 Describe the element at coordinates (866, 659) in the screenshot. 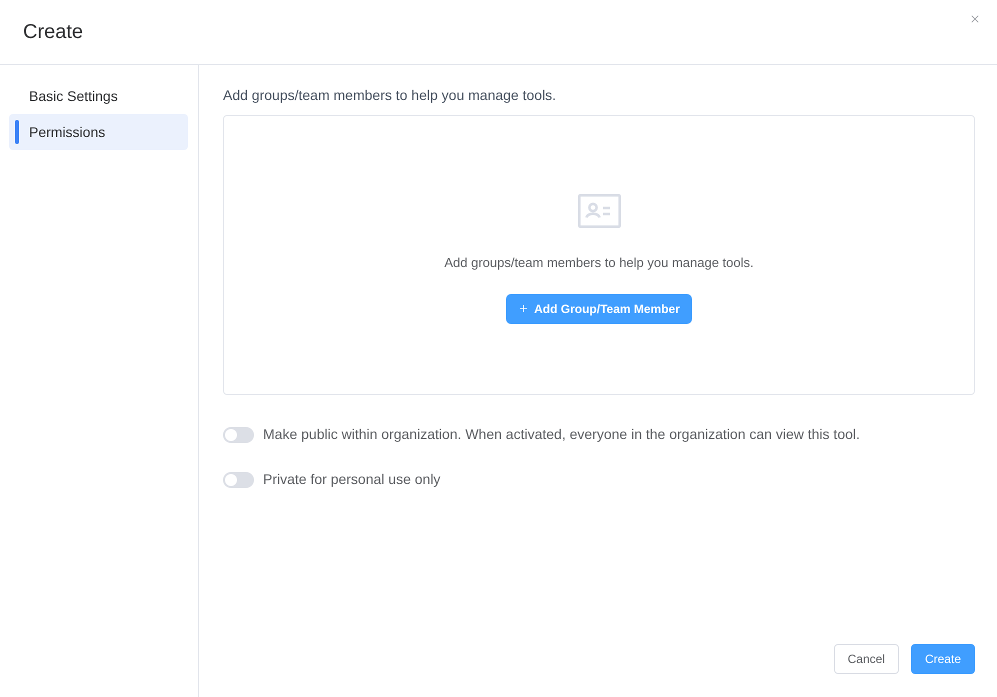

I see `cancel-button: Cancel` at that location.